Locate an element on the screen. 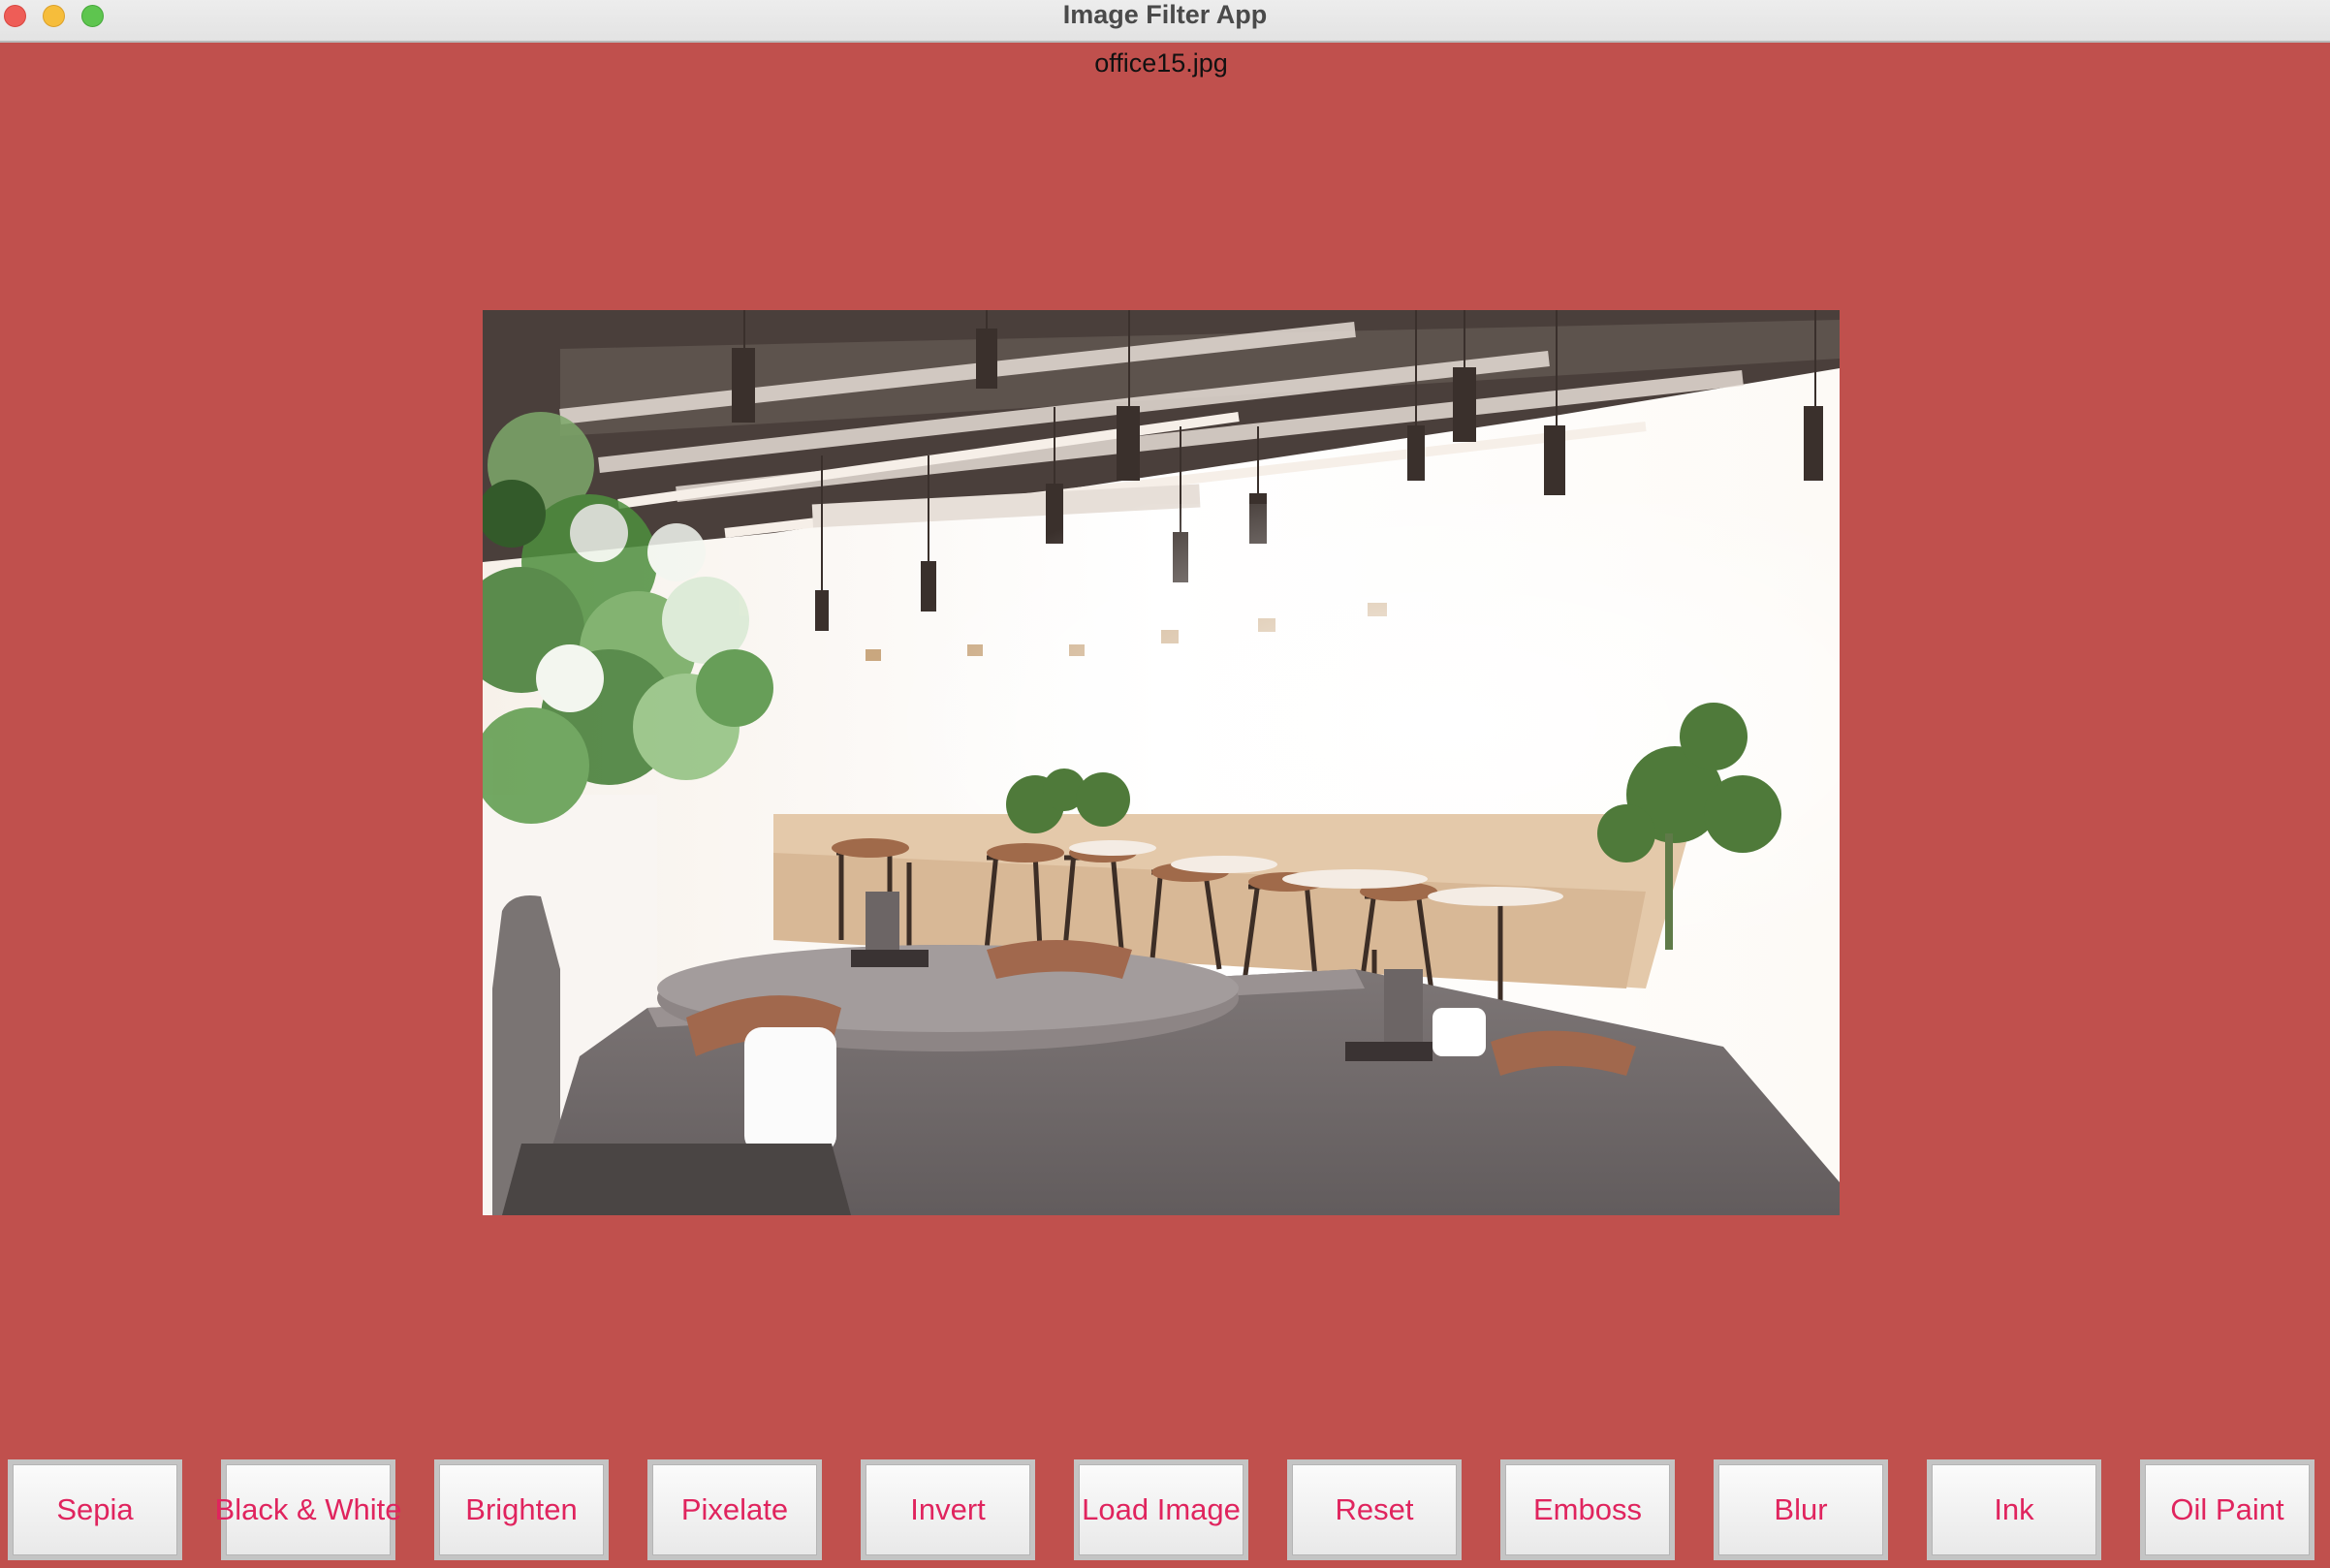 The width and height of the screenshot is (2330, 1568). window-title: Image Filter App is located at coordinates (1165, 15).